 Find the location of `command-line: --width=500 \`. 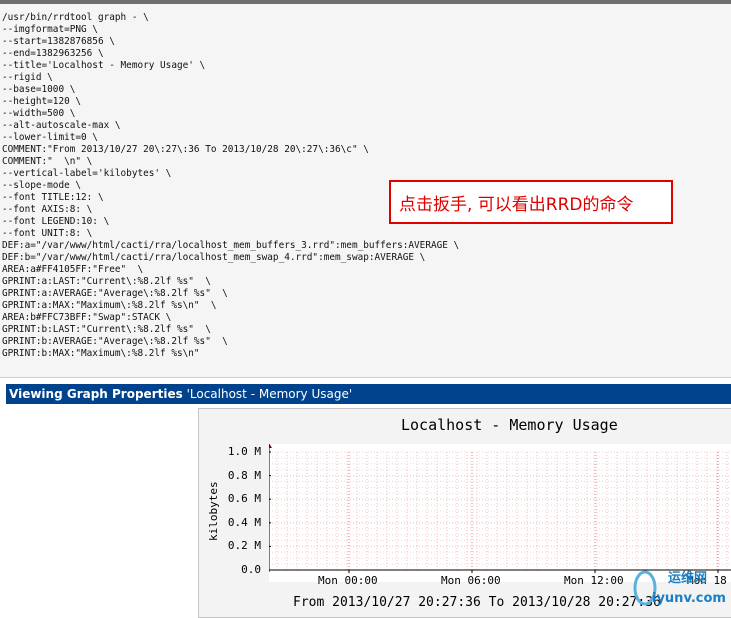

command-line: --width=500 \ is located at coordinates (39, 113).